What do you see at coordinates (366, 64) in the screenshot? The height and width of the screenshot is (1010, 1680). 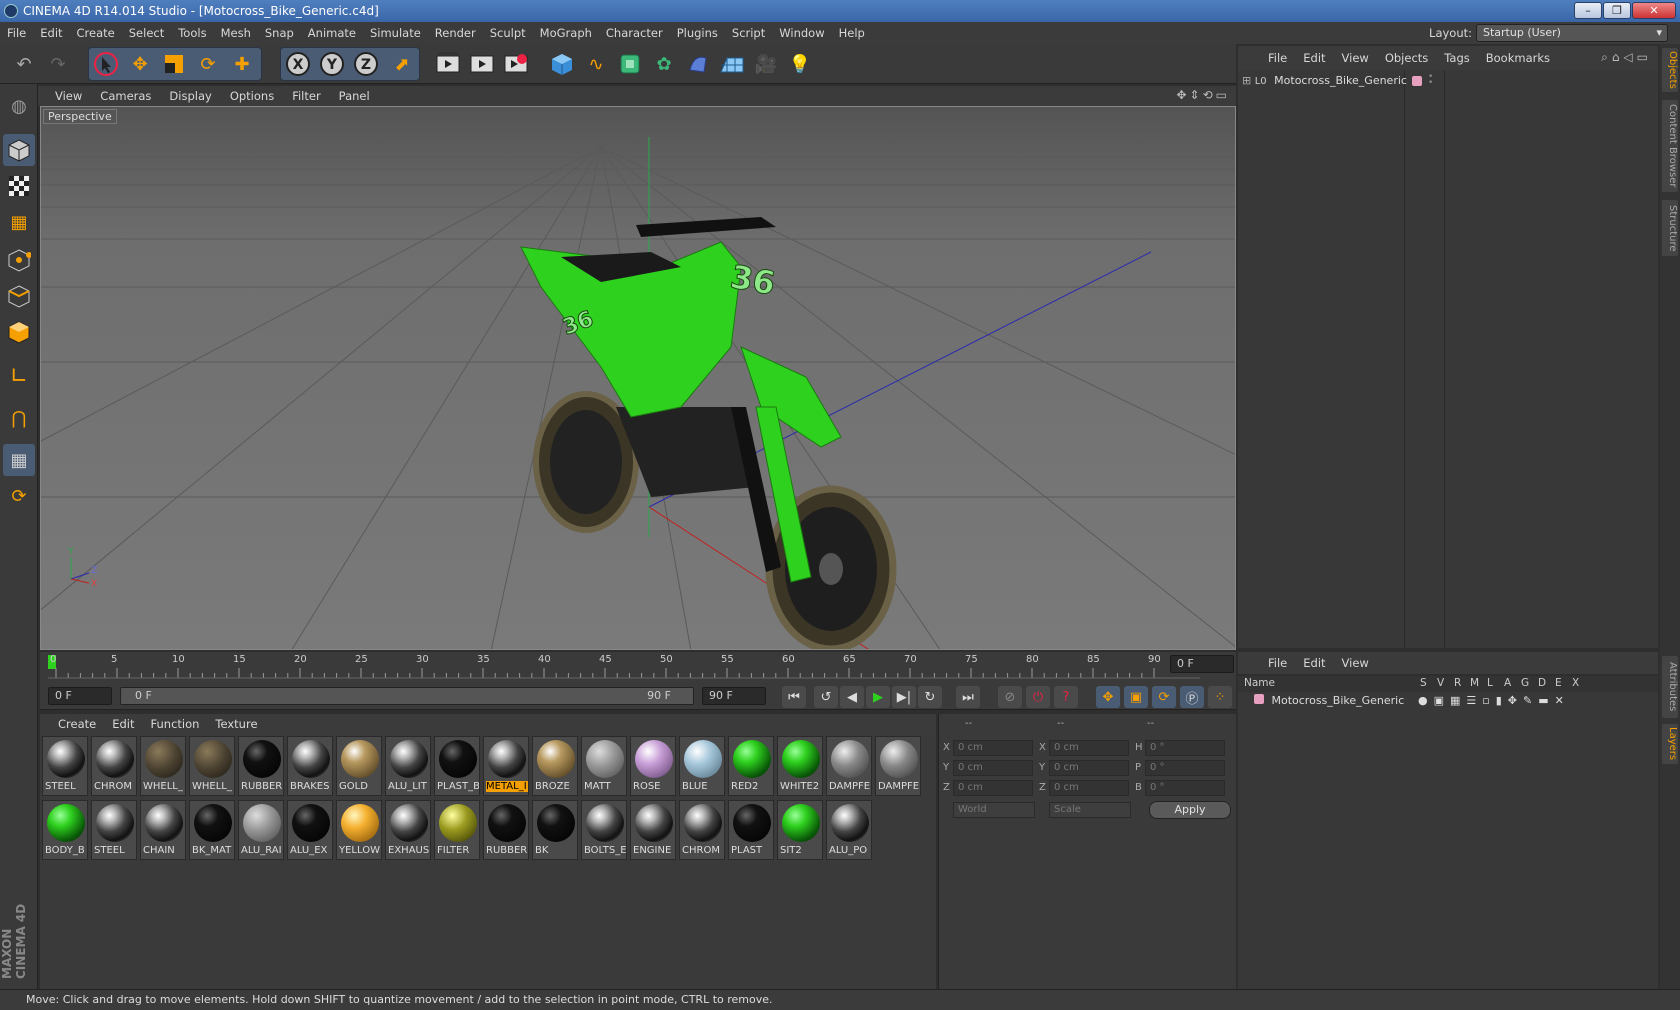 I see `z-axis-icon: Z` at bounding box center [366, 64].